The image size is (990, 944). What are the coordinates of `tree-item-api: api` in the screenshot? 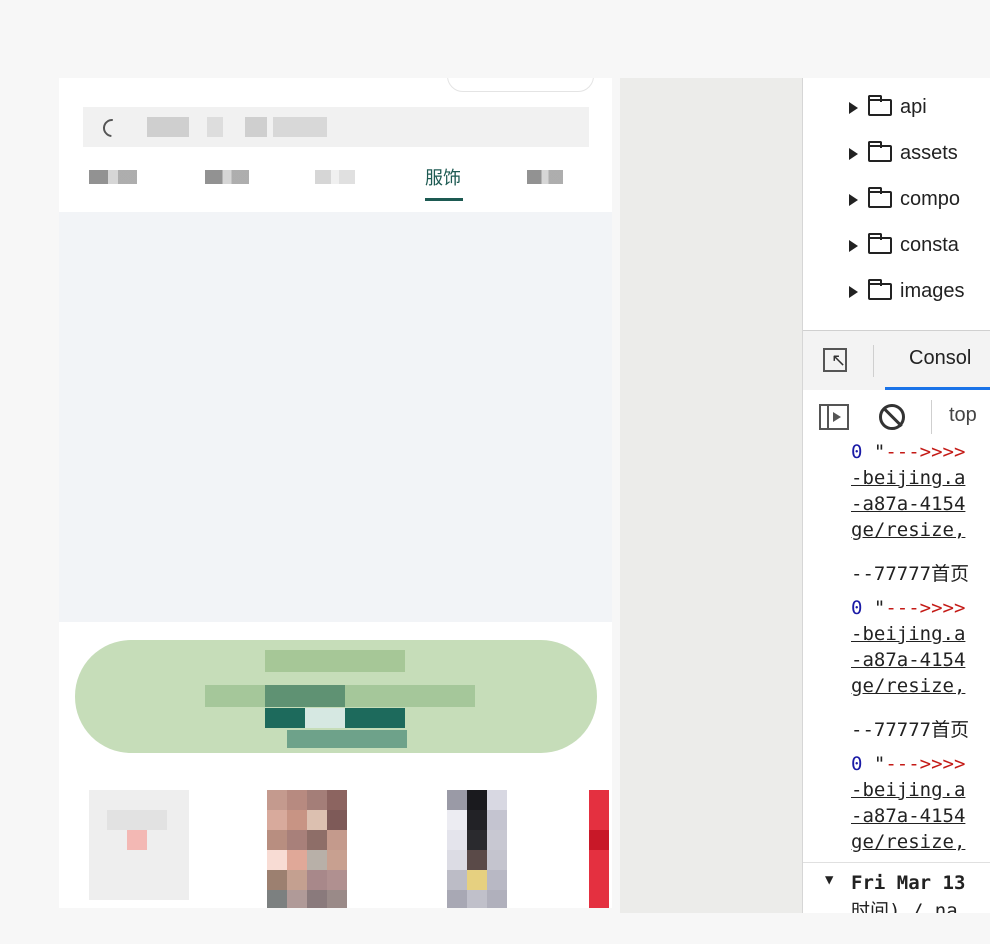 It's located at (888, 110).